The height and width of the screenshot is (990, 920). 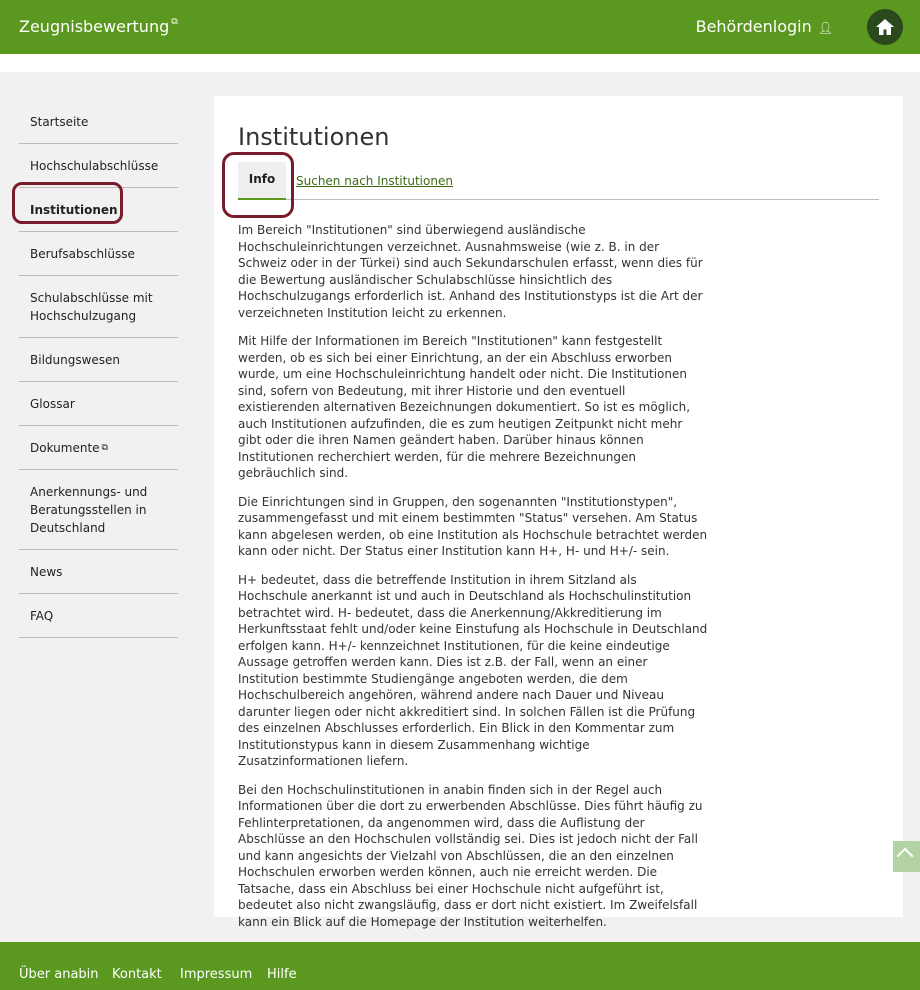 I want to click on footer-link-imprint: Impressum, so click(x=216, y=974).